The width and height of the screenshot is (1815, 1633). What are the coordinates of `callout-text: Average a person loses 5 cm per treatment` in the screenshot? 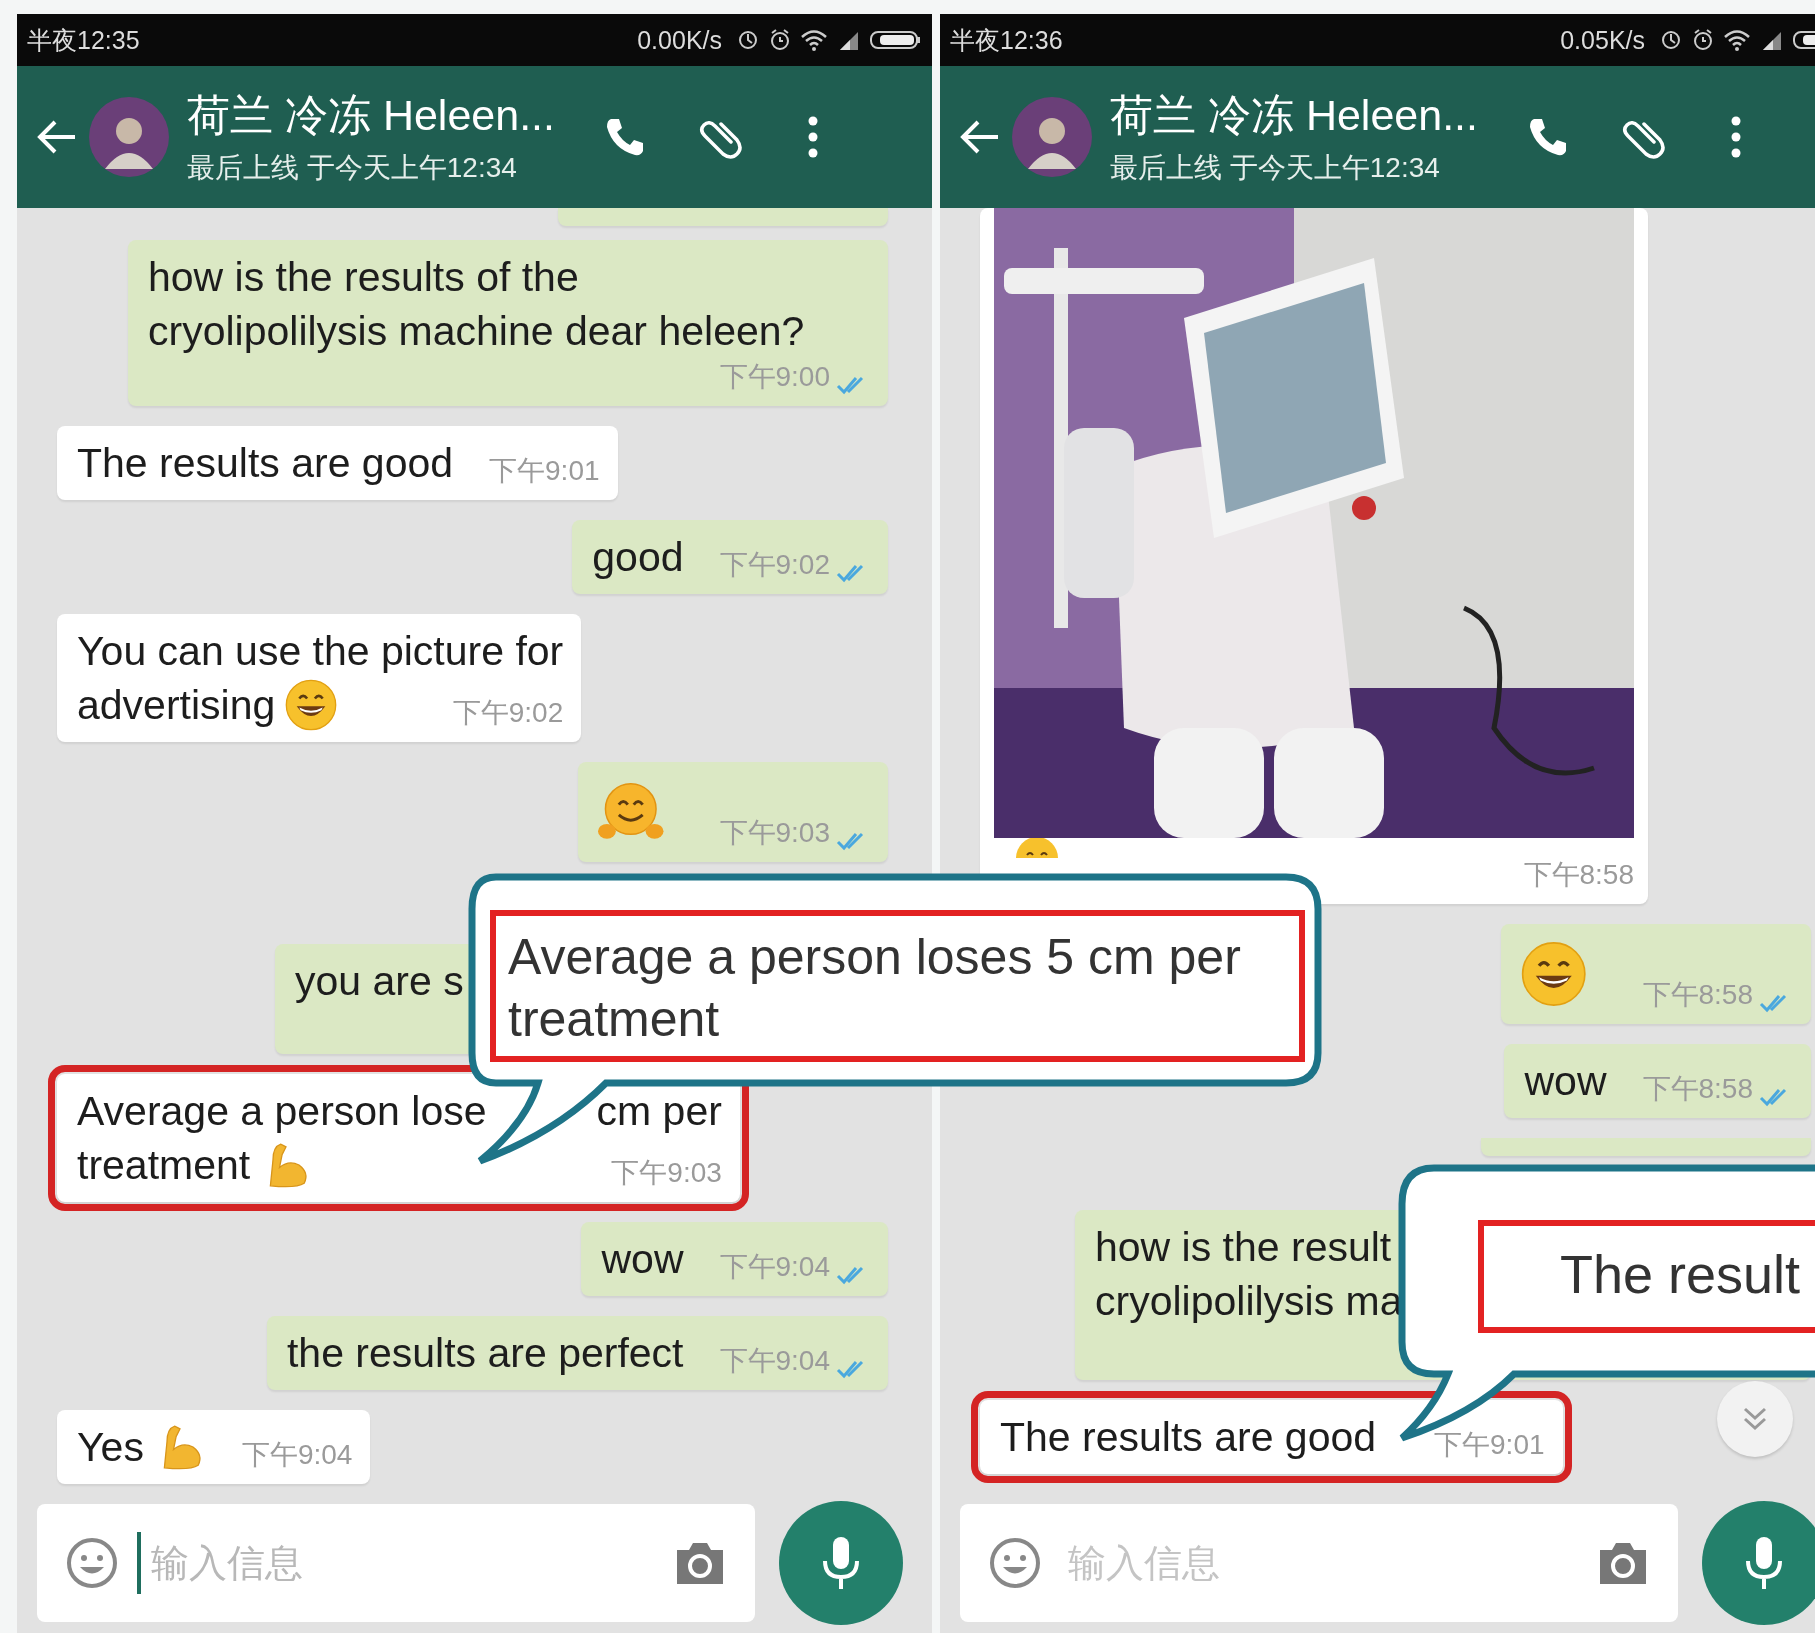 It's located at (897, 986).